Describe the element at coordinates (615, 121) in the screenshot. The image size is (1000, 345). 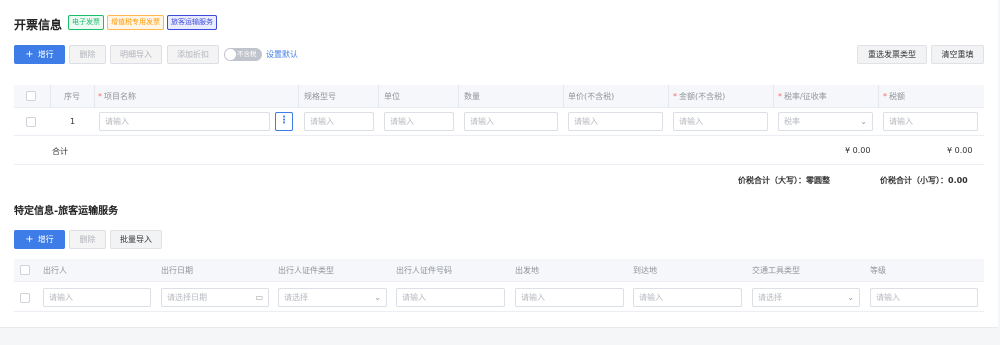
I see `unit-price-input: 请输入` at that location.